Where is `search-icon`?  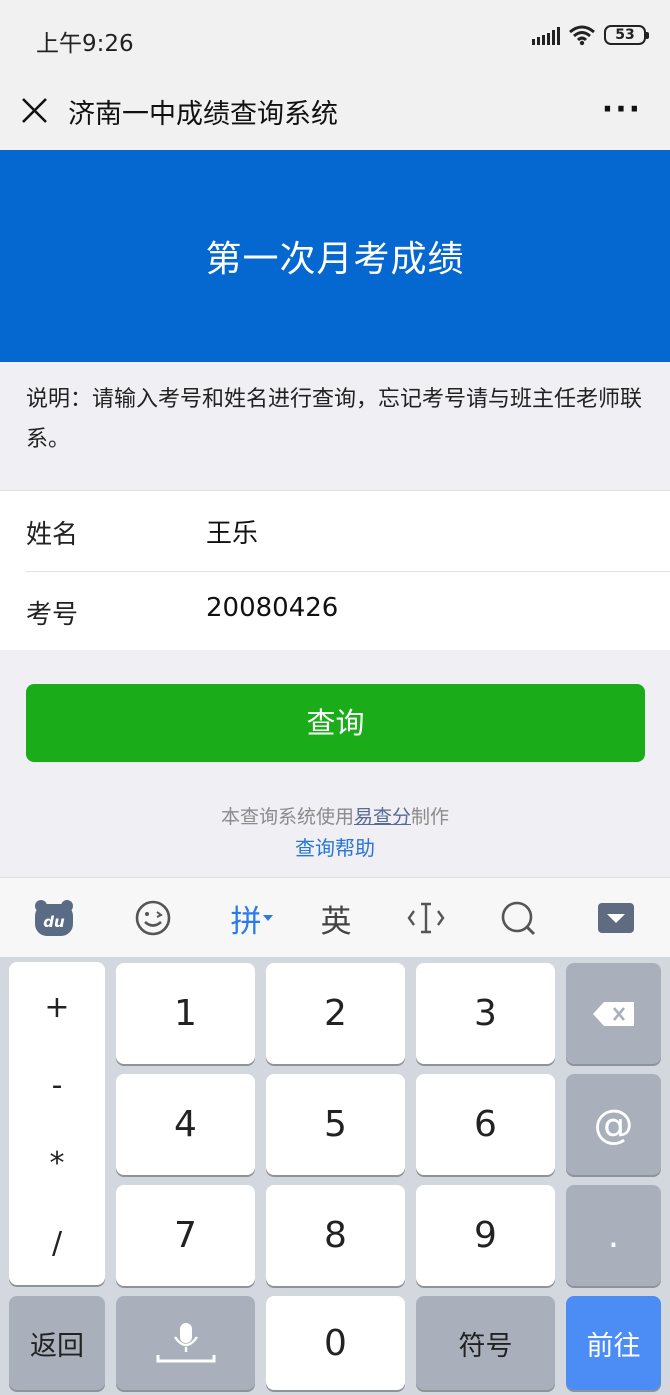 search-icon is located at coordinates (518, 918).